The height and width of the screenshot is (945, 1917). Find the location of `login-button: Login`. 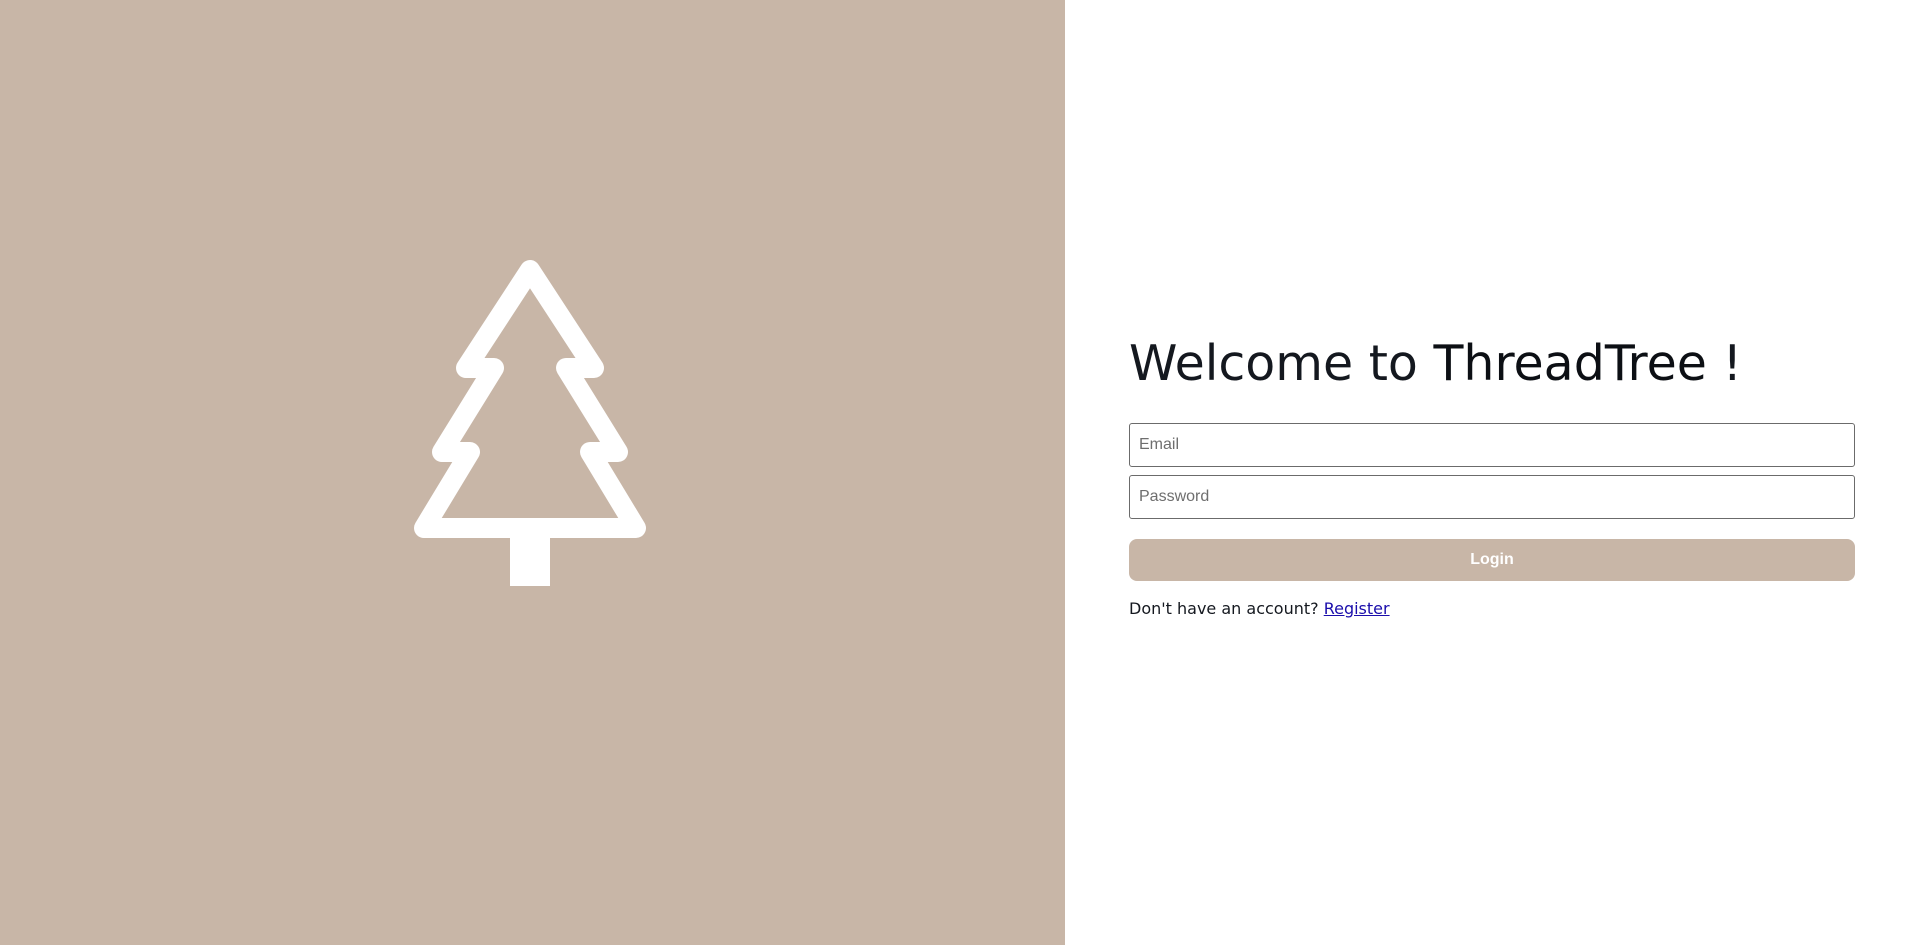

login-button: Login is located at coordinates (1492, 560).